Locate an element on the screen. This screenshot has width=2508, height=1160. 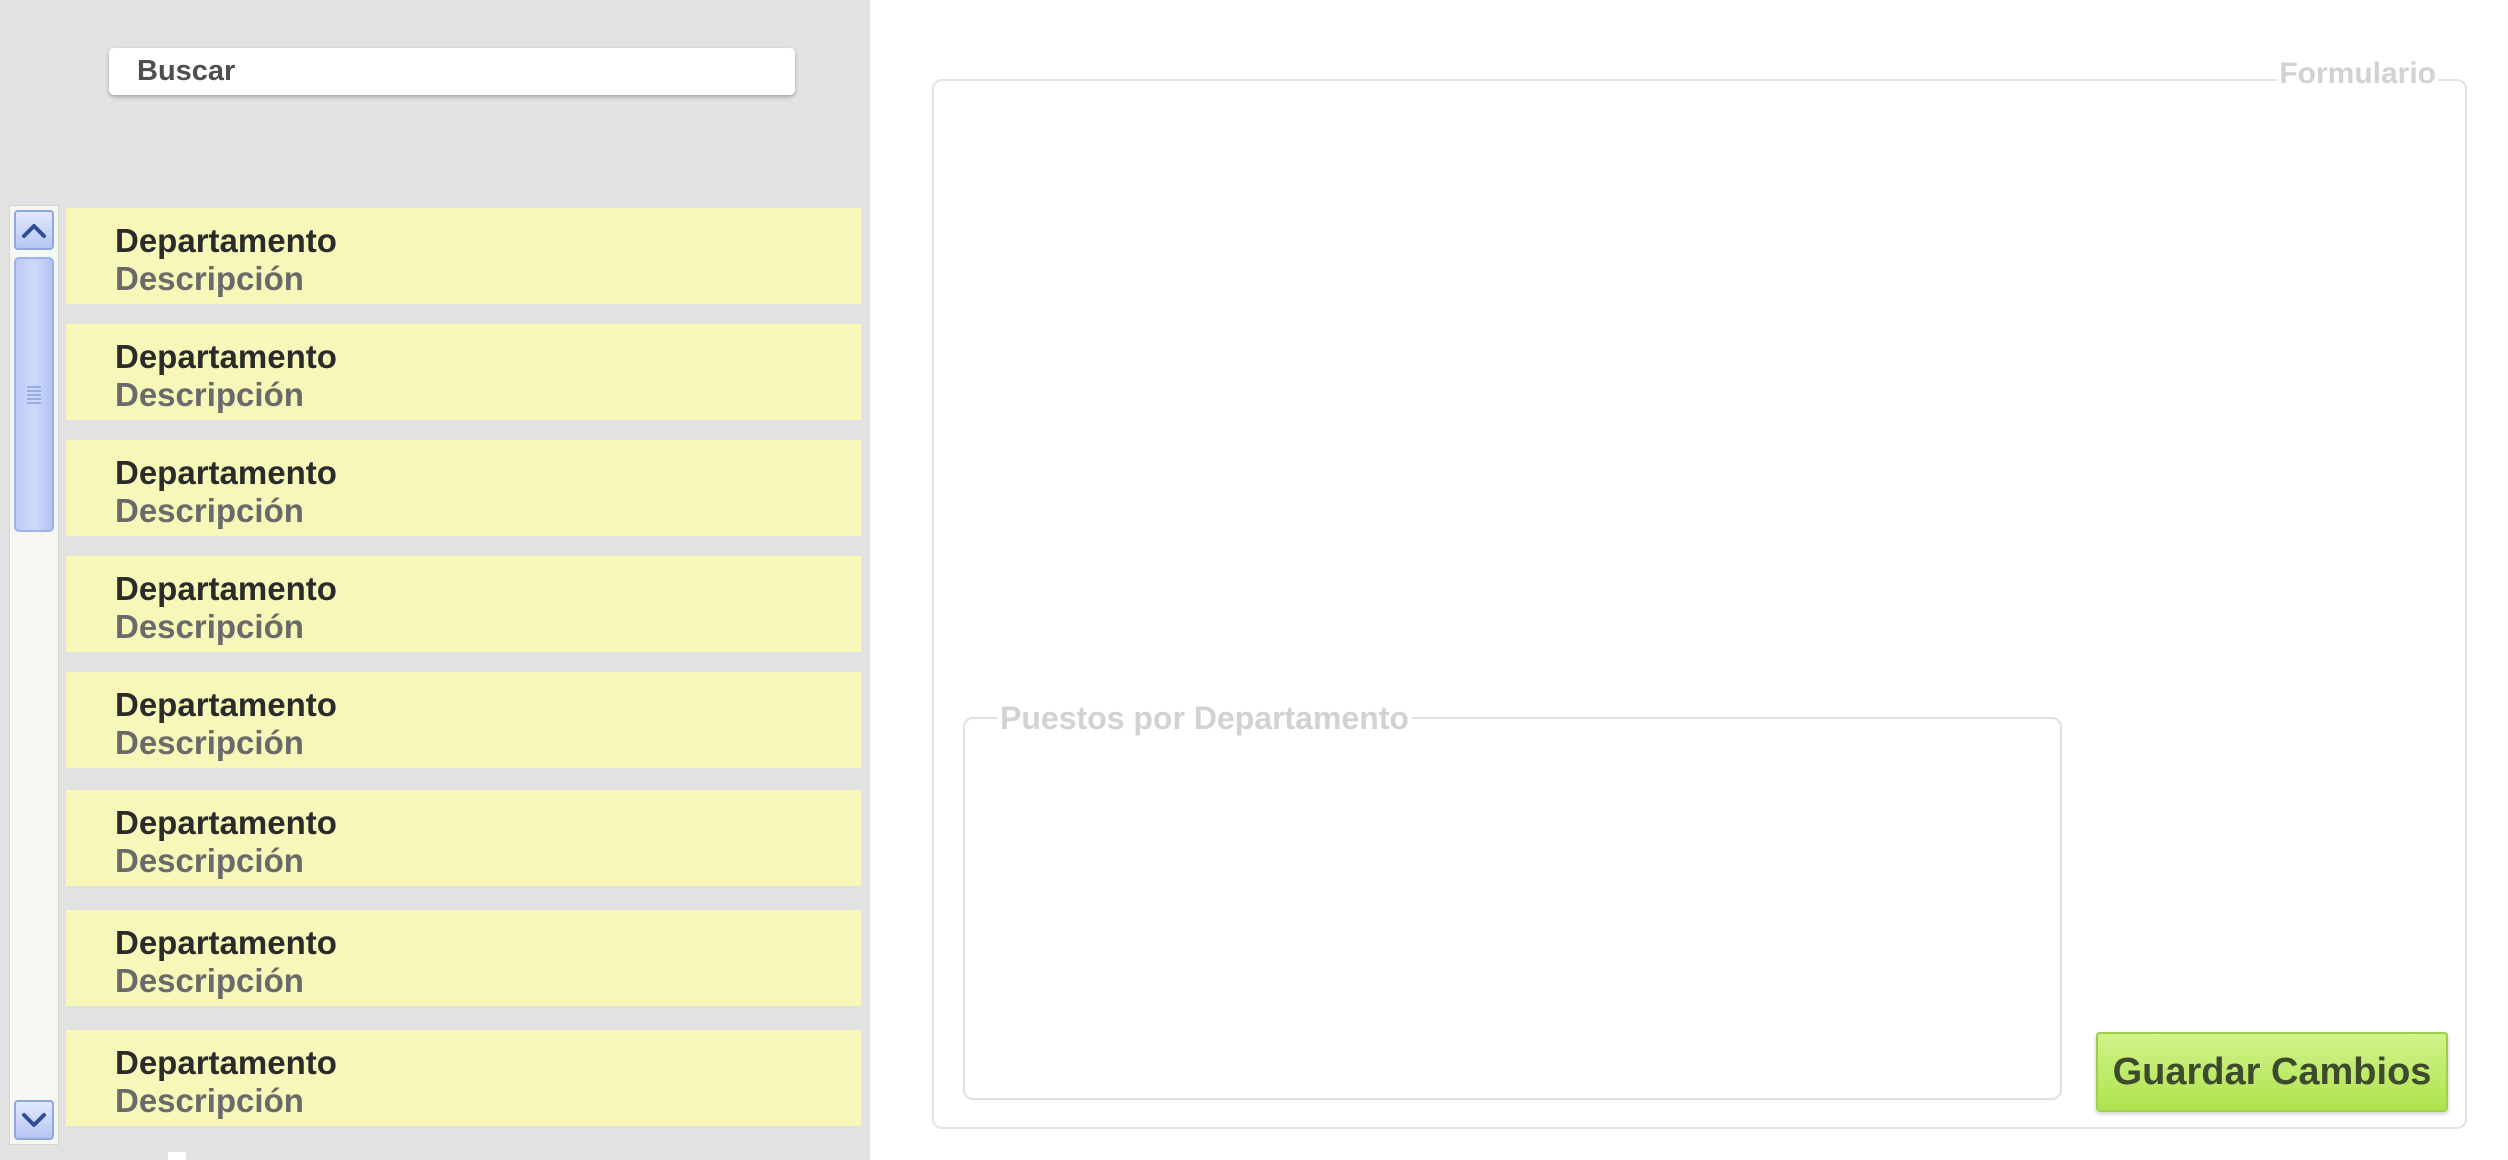
resize-handle is located at coordinates (177, 1156).